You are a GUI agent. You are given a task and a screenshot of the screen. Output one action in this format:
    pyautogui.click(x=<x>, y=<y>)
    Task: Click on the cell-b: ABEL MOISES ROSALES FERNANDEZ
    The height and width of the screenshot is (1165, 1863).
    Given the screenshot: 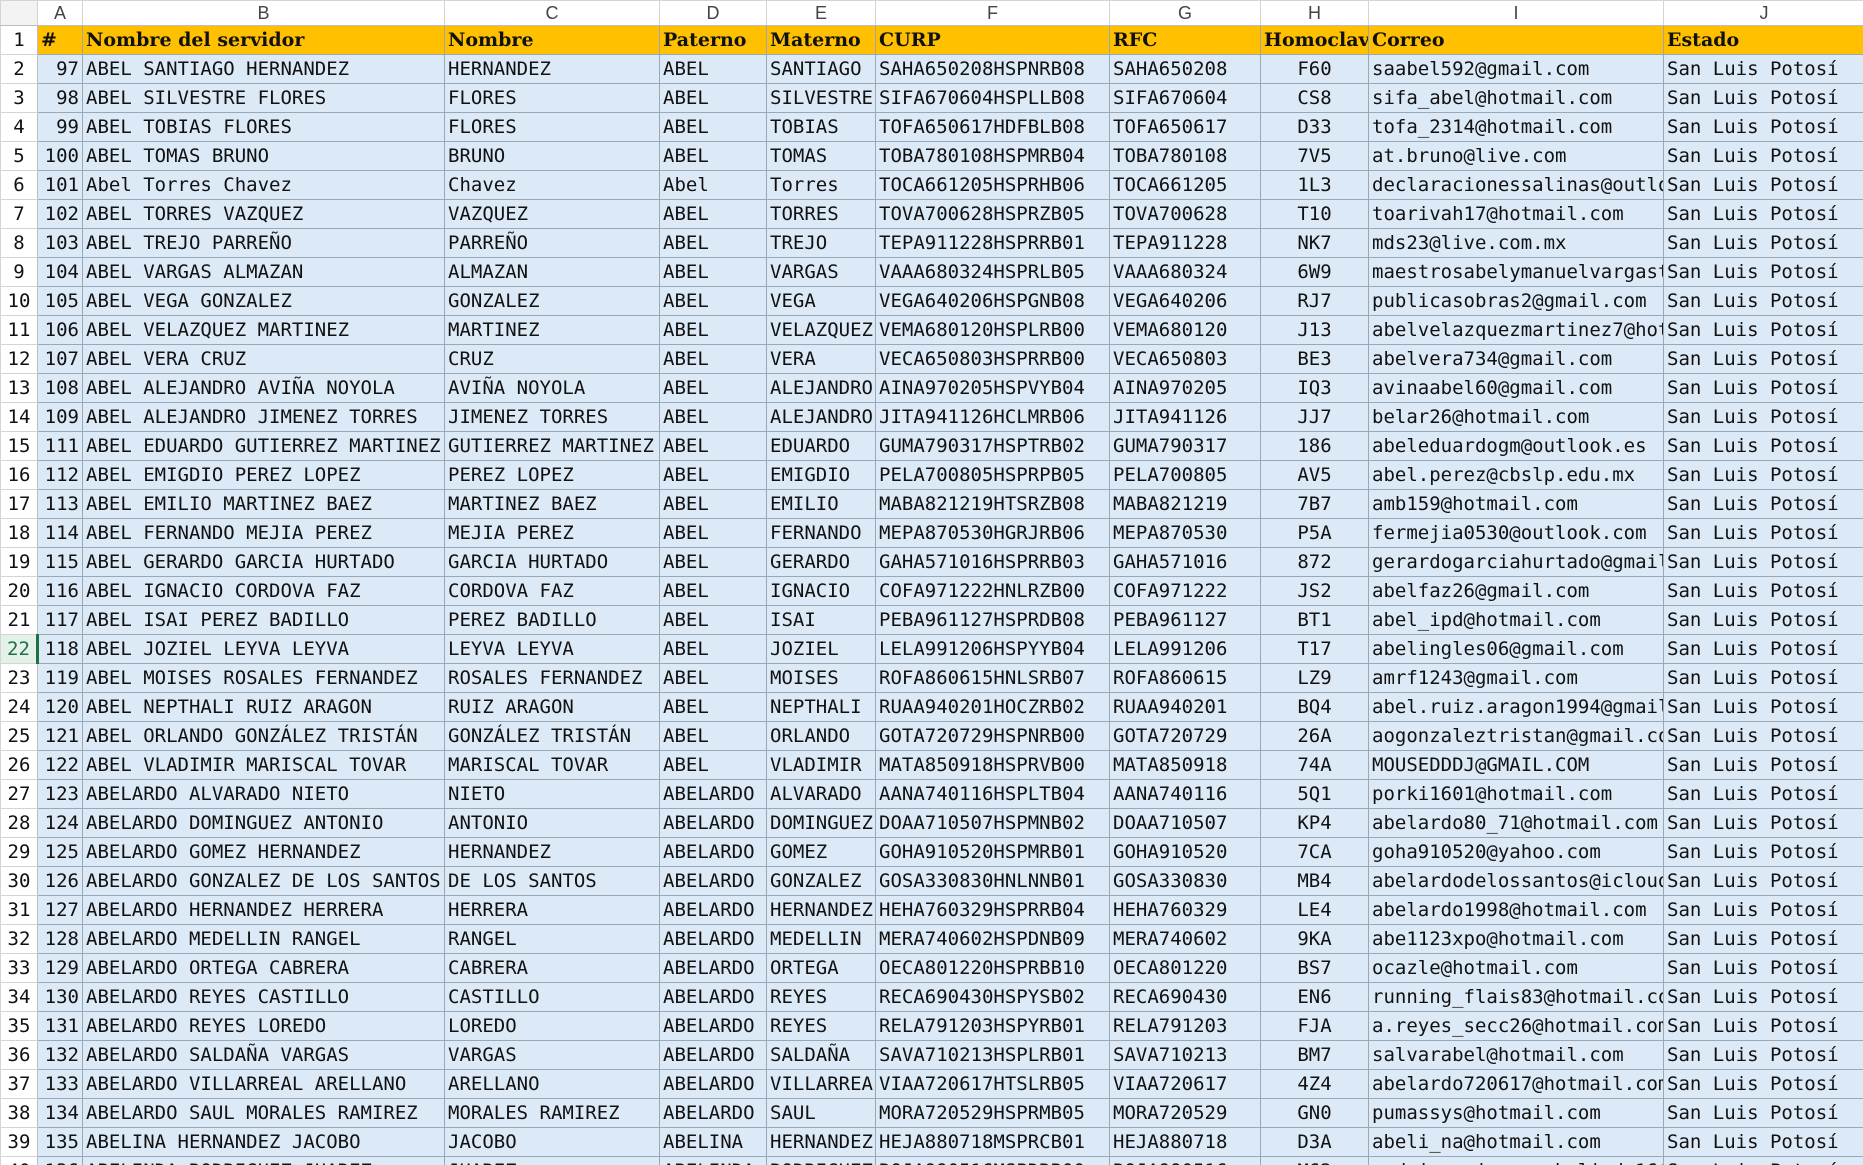 What is the action you would take?
    pyautogui.click(x=263, y=678)
    